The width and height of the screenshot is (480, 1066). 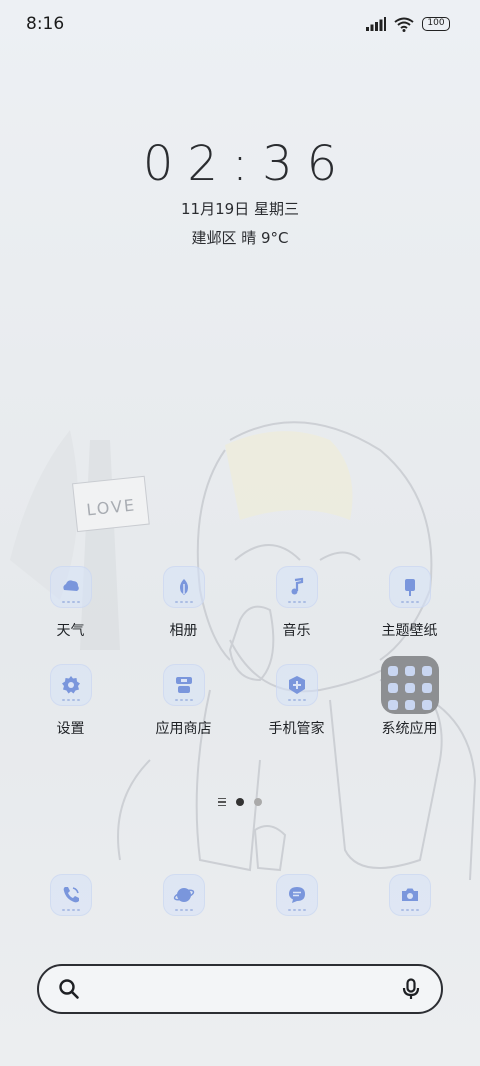 I want to click on app-app-store: 应用商店, so click(x=183, y=701).